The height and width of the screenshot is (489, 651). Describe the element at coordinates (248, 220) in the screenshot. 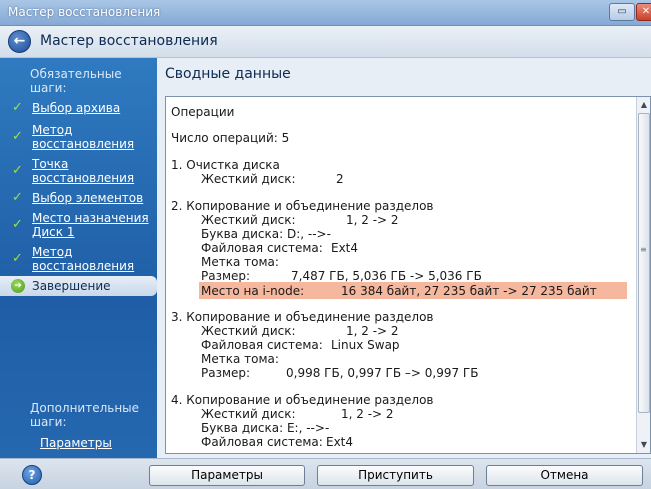

I see `op2-disk-label: Жесткий диск:` at that location.